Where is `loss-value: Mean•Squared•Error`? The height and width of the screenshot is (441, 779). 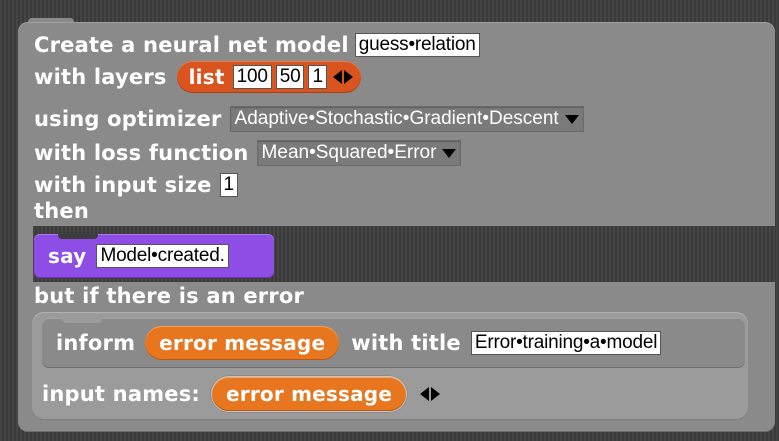 loss-value: Mean•Squared•Error is located at coordinates (349, 152).